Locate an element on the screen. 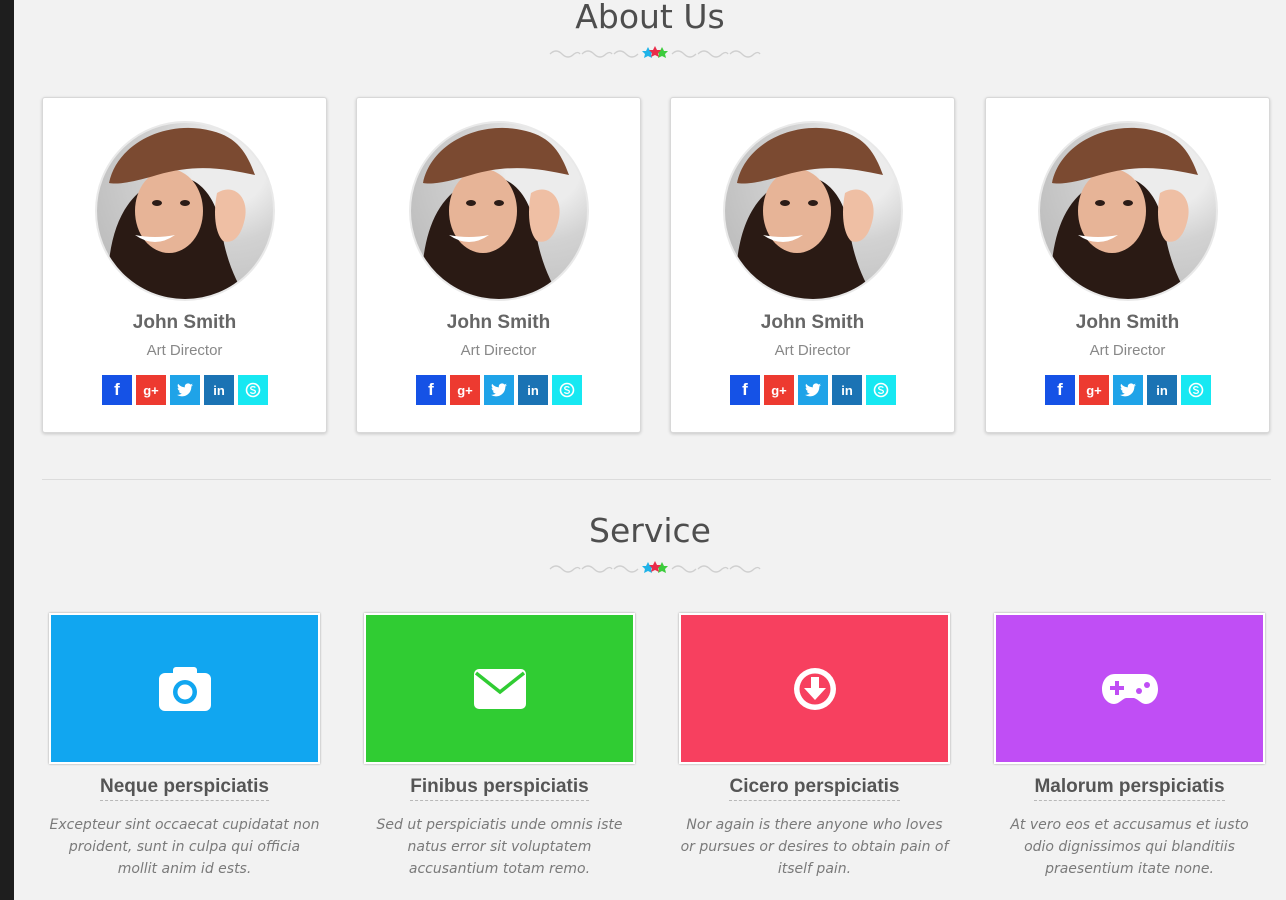 The image size is (1286, 900). envelope-icon is located at coordinates (499, 688).